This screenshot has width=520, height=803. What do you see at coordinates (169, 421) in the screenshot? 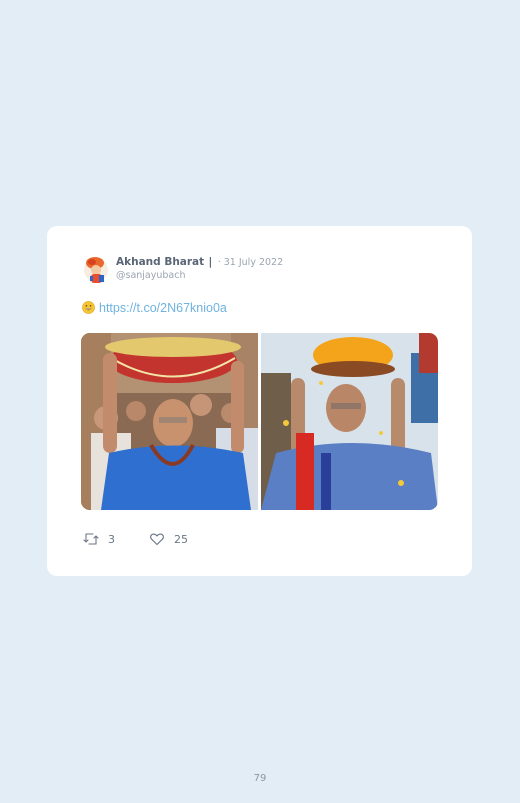
I see `tweet-image-left` at bounding box center [169, 421].